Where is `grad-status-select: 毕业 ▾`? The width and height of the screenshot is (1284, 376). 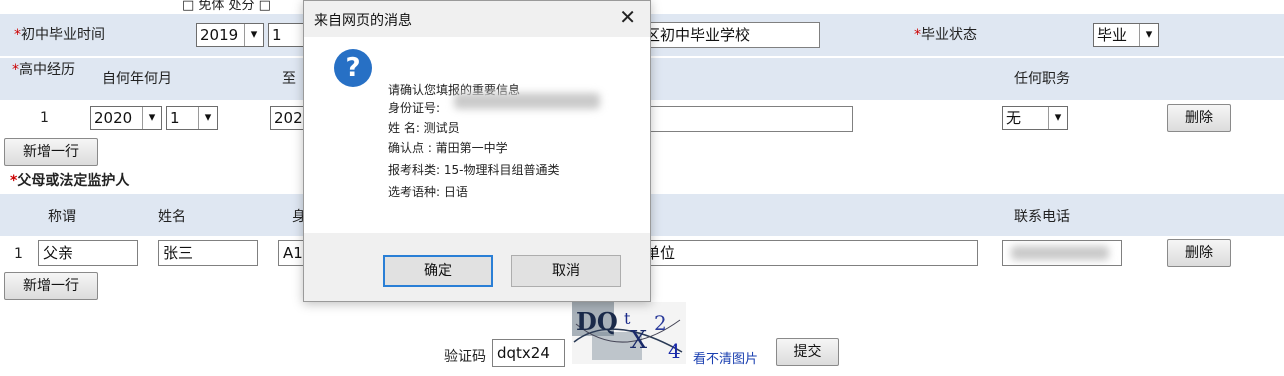 grad-status-select: 毕业 ▾ is located at coordinates (1126, 35).